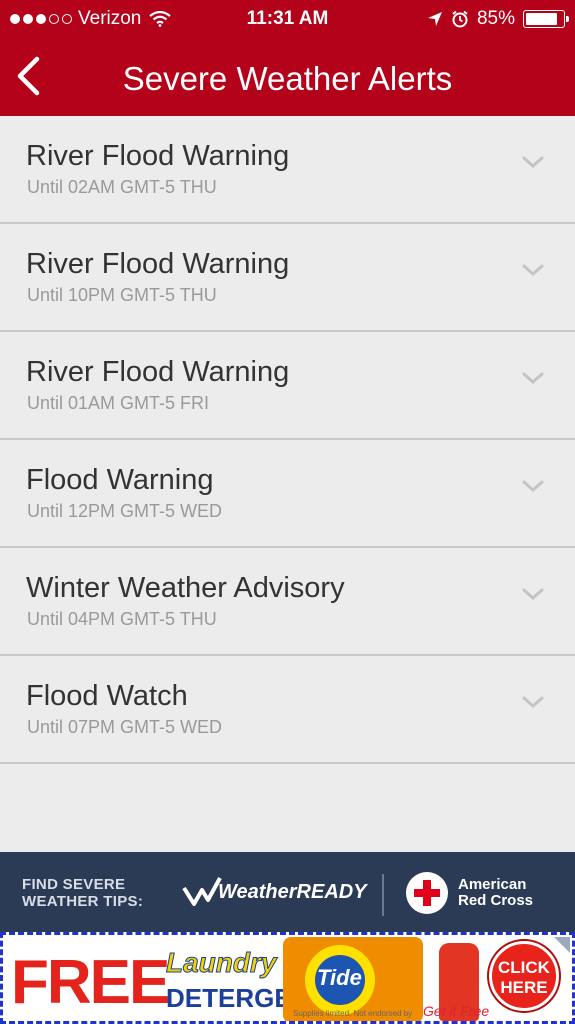 This screenshot has height=1024, width=575. I want to click on alert-name: Flood Warning, so click(120, 480).